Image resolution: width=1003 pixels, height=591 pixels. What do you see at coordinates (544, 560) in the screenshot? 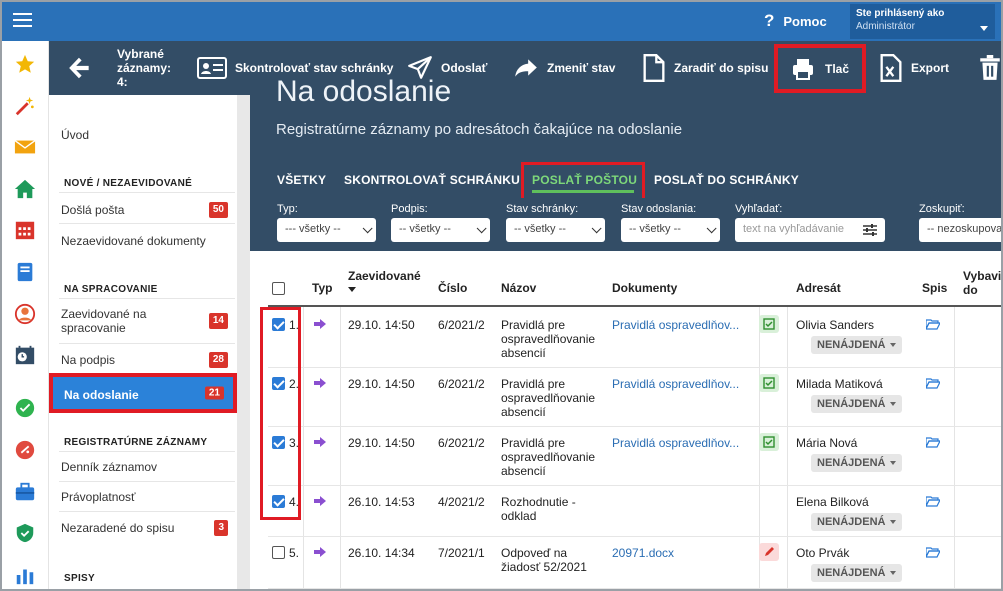
I see `record-name: Odpoveď na žiadosť 52/2021` at bounding box center [544, 560].